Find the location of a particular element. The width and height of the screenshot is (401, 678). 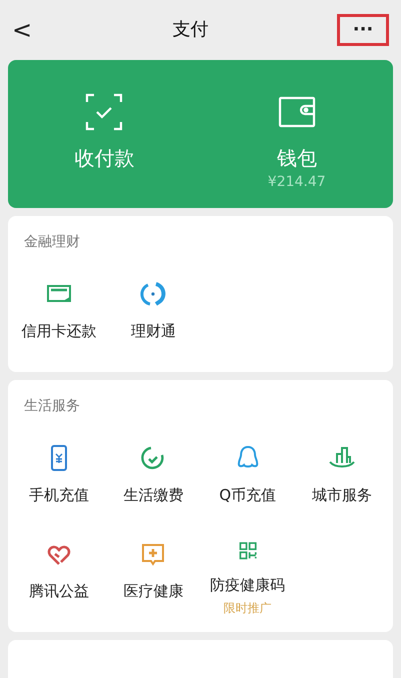

service-label: 医疗健康 is located at coordinates (153, 591).